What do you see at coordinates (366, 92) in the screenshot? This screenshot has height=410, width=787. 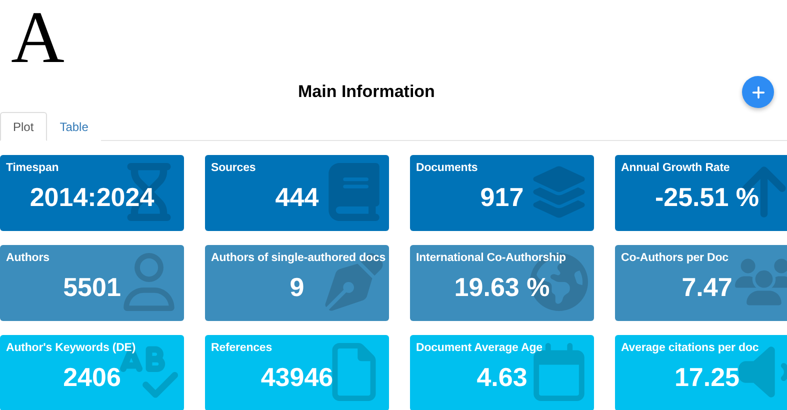 I see `section-title: Main Information` at bounding box center [366, 92].